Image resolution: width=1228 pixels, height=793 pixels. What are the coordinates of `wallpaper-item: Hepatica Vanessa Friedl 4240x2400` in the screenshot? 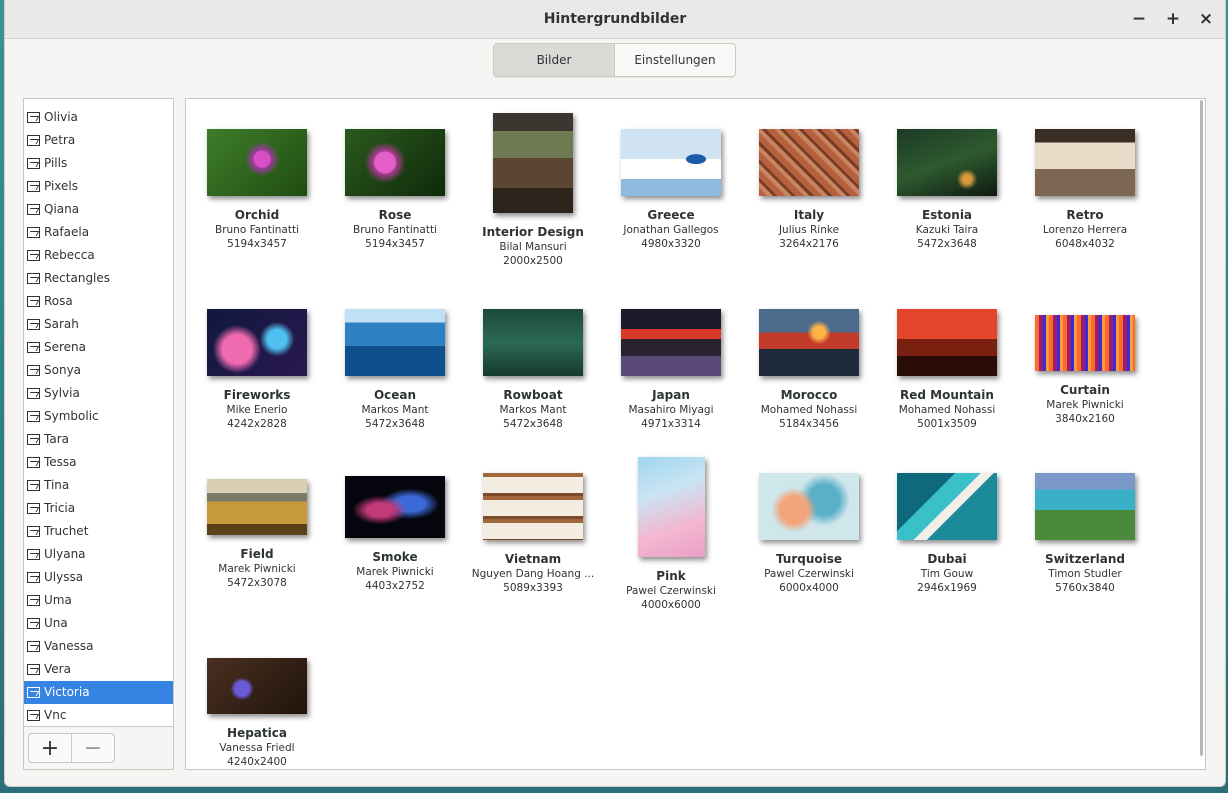 It's located at (257, 713).